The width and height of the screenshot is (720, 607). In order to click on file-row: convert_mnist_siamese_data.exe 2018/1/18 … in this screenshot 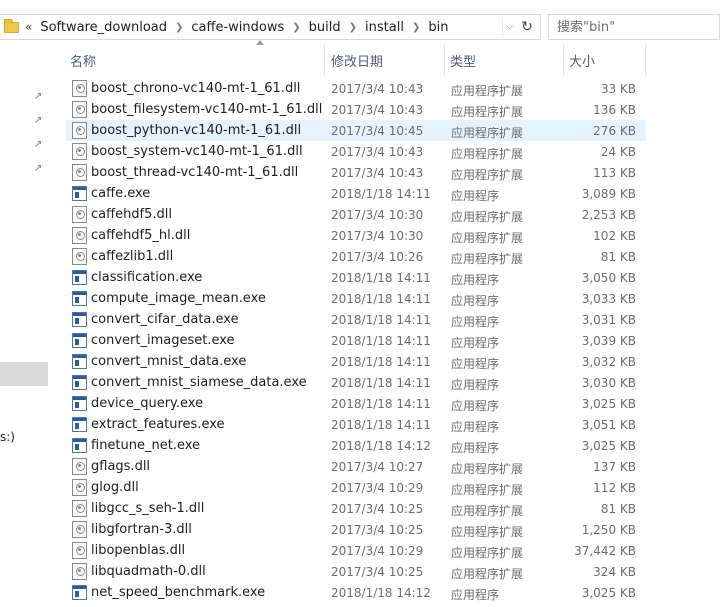, I will do `click(356, 382)`.